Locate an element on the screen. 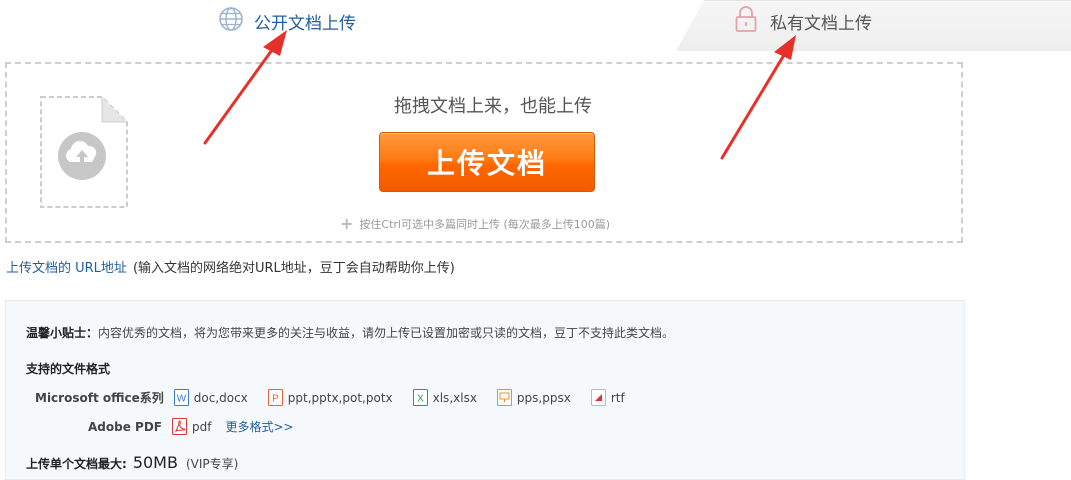  word-icon: W is located at coordinates (181, 397).